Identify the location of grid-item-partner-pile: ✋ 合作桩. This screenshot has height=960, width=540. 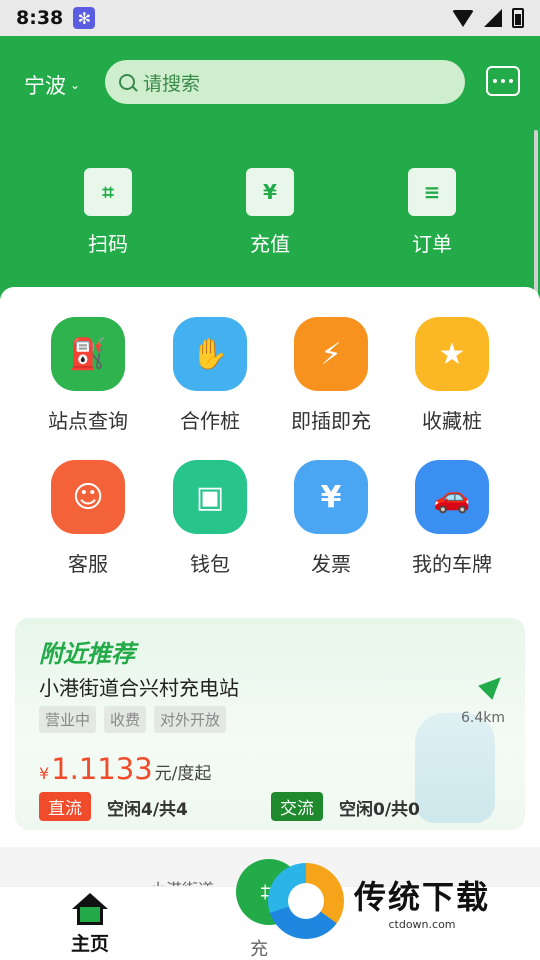
(210, 375).